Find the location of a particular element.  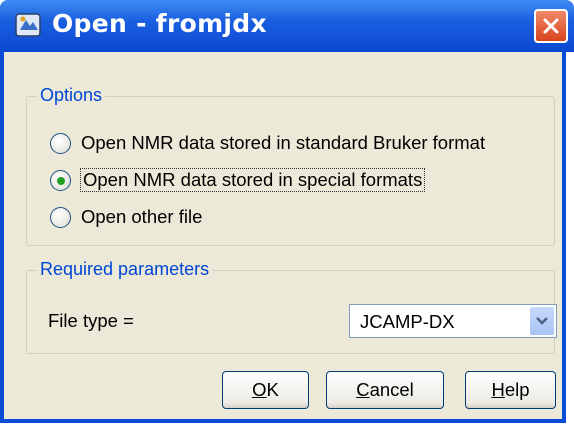

help-mnemonic: H is located at coordinates (498, 389).